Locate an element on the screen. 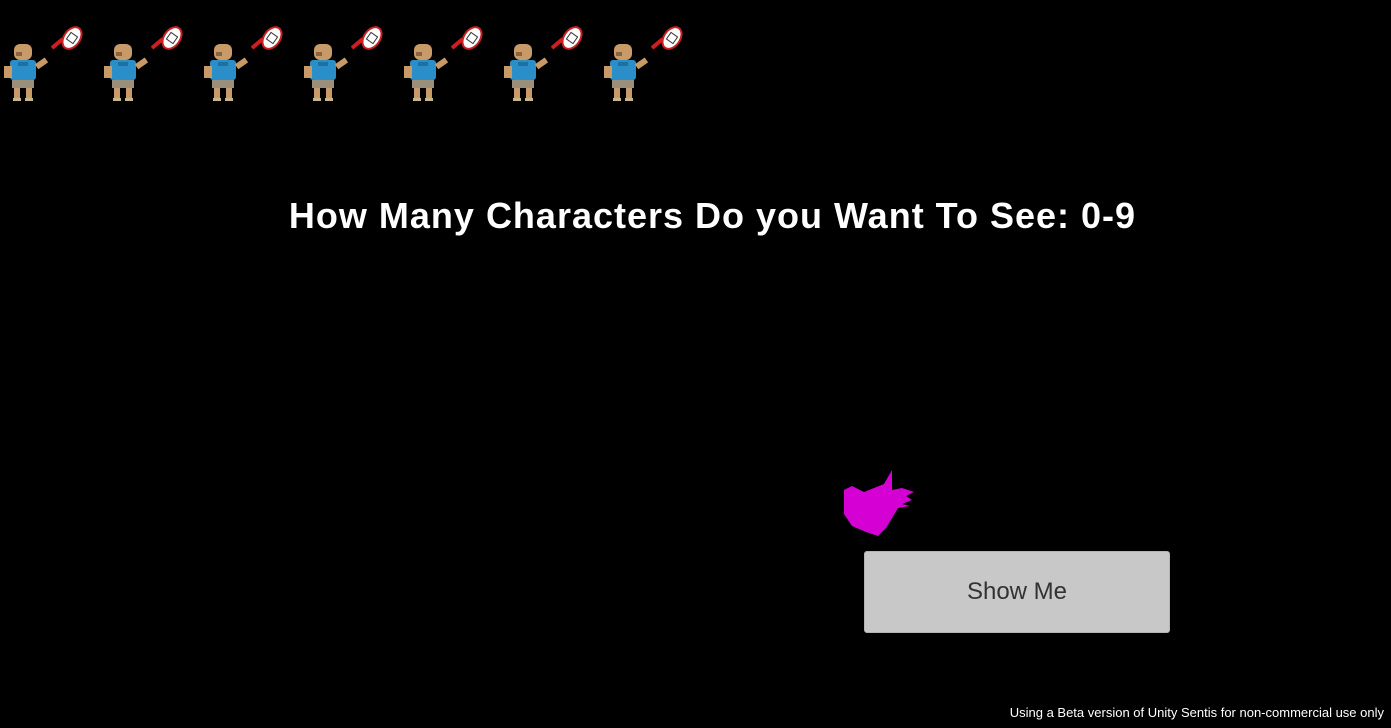  show-me-button: Show Me is located at coordinates (1017, 592).